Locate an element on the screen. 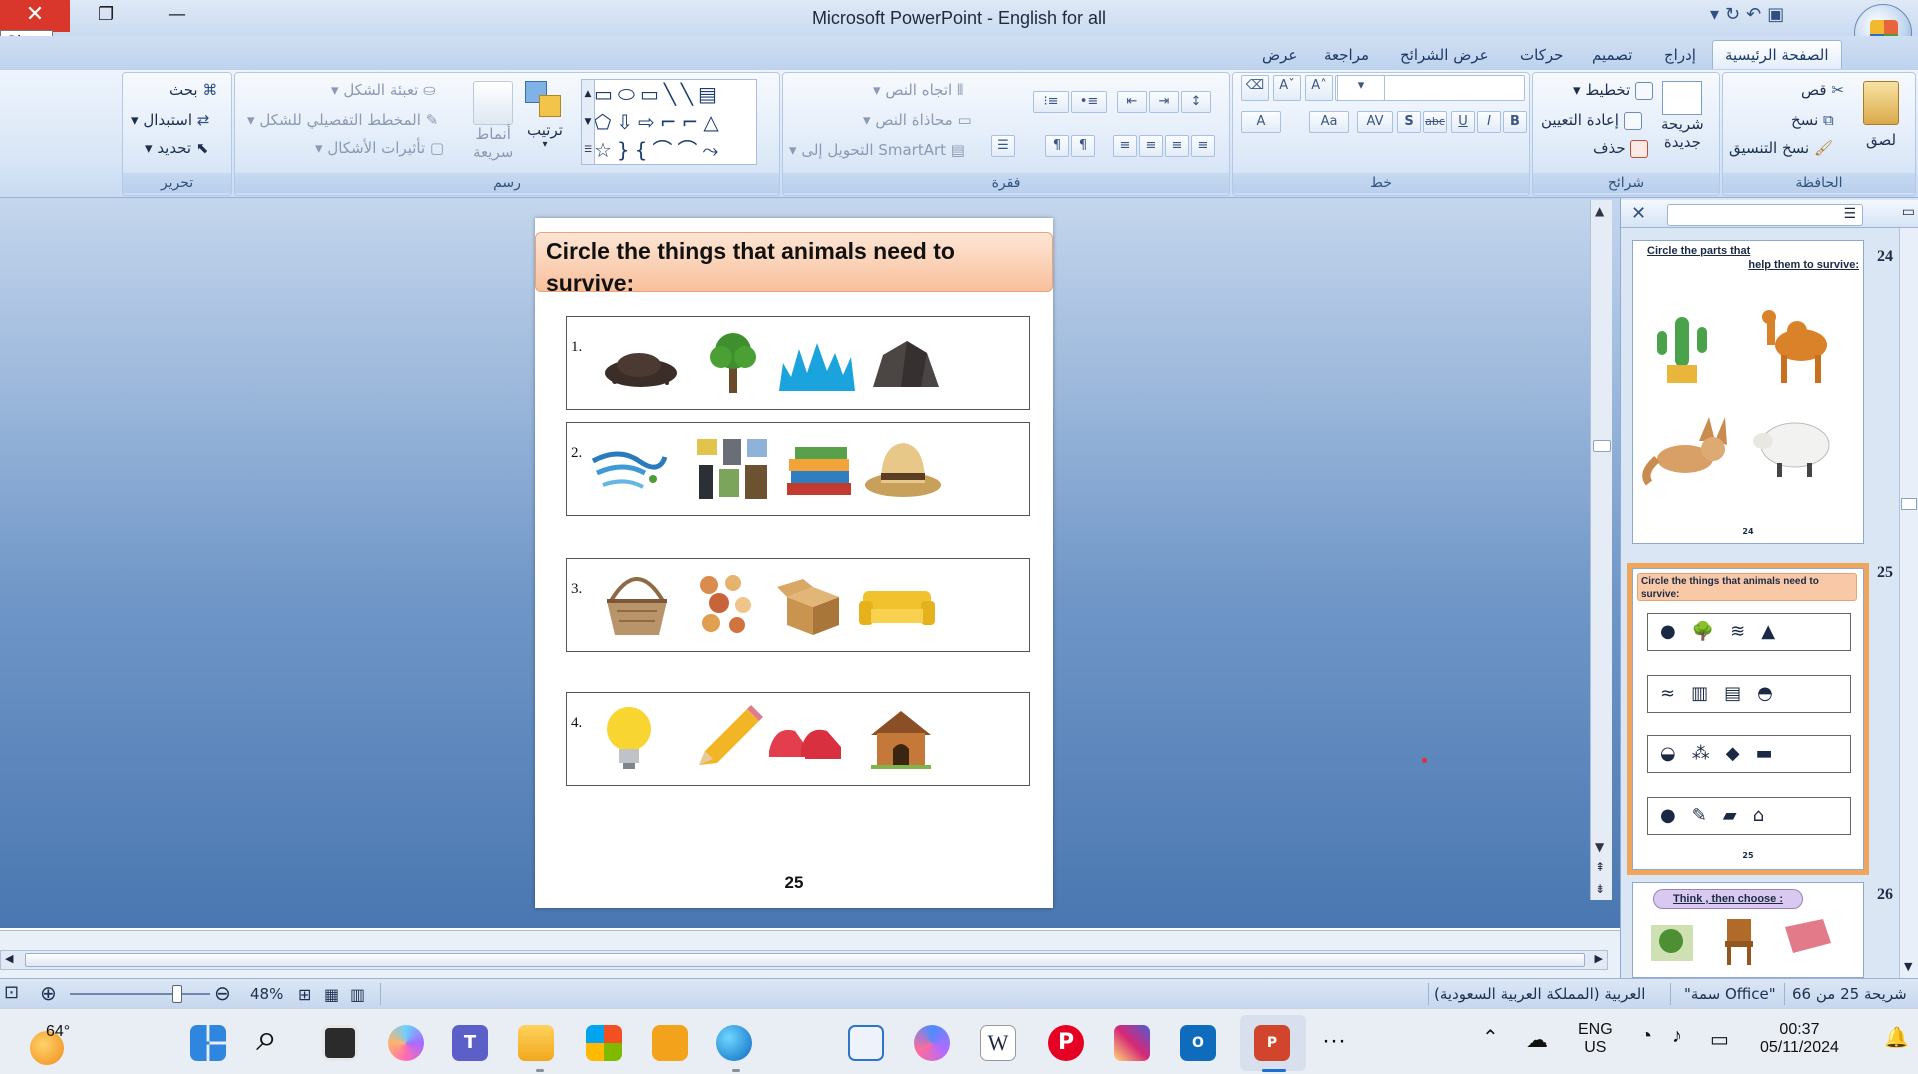 The height and width of the screenshot is (1074, 1918). close-icon: ✕ is located at coordinates (1638, 213).